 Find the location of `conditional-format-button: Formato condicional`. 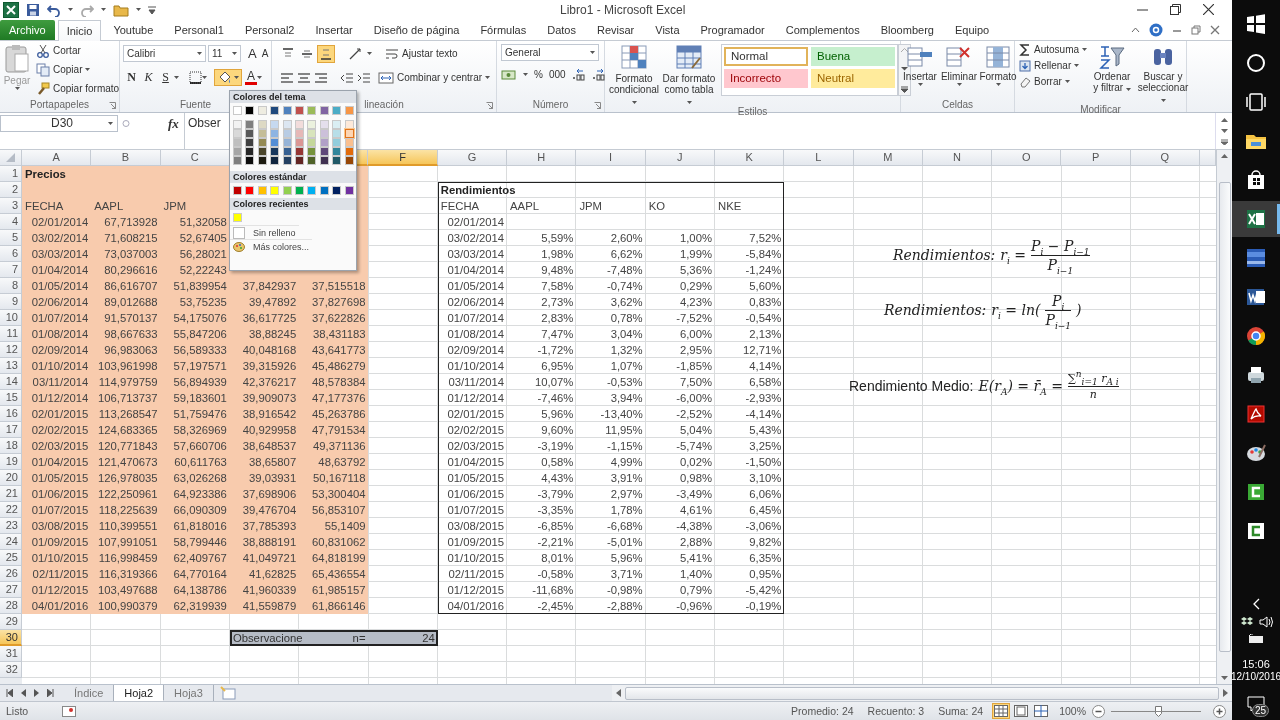

conditional-format-button: Formato condicional is located at coordinates (634, 74).